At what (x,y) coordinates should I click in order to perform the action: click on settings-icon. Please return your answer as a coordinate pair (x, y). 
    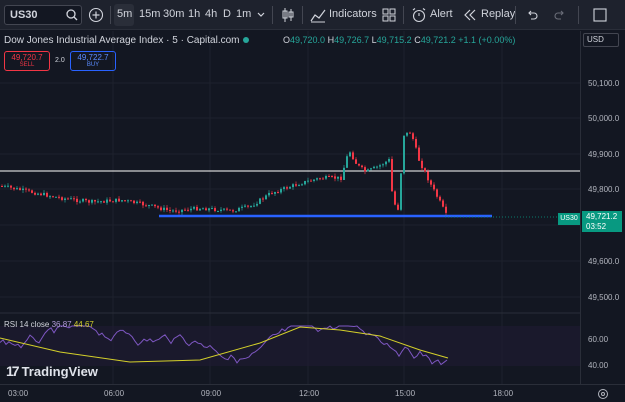
    Looking at the image, I should click on (603, 394).